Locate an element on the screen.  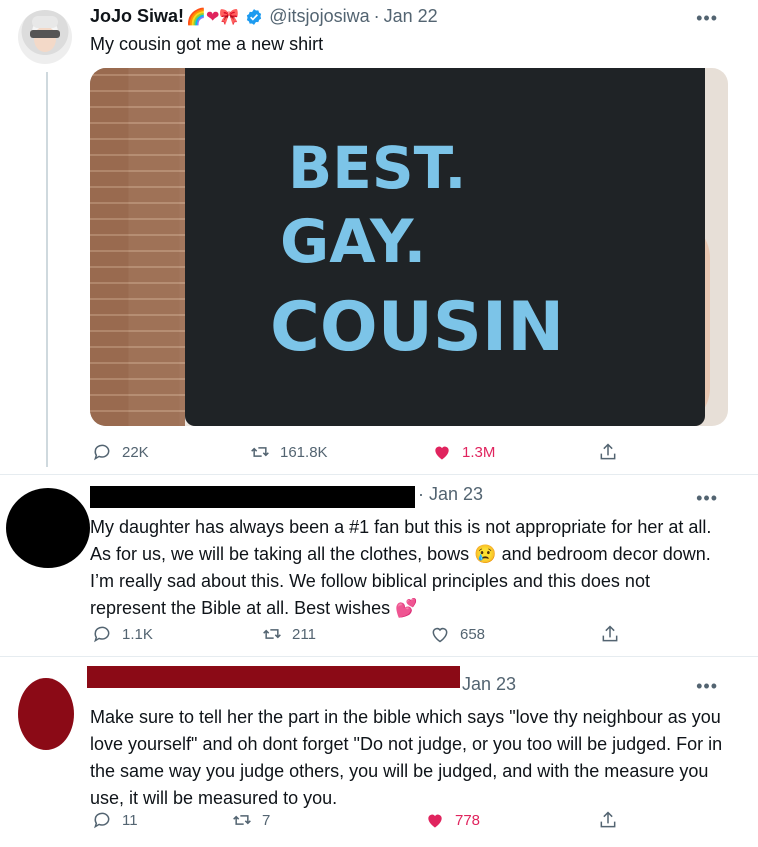
verified-badge-icon is located at coordinates (254, 16).